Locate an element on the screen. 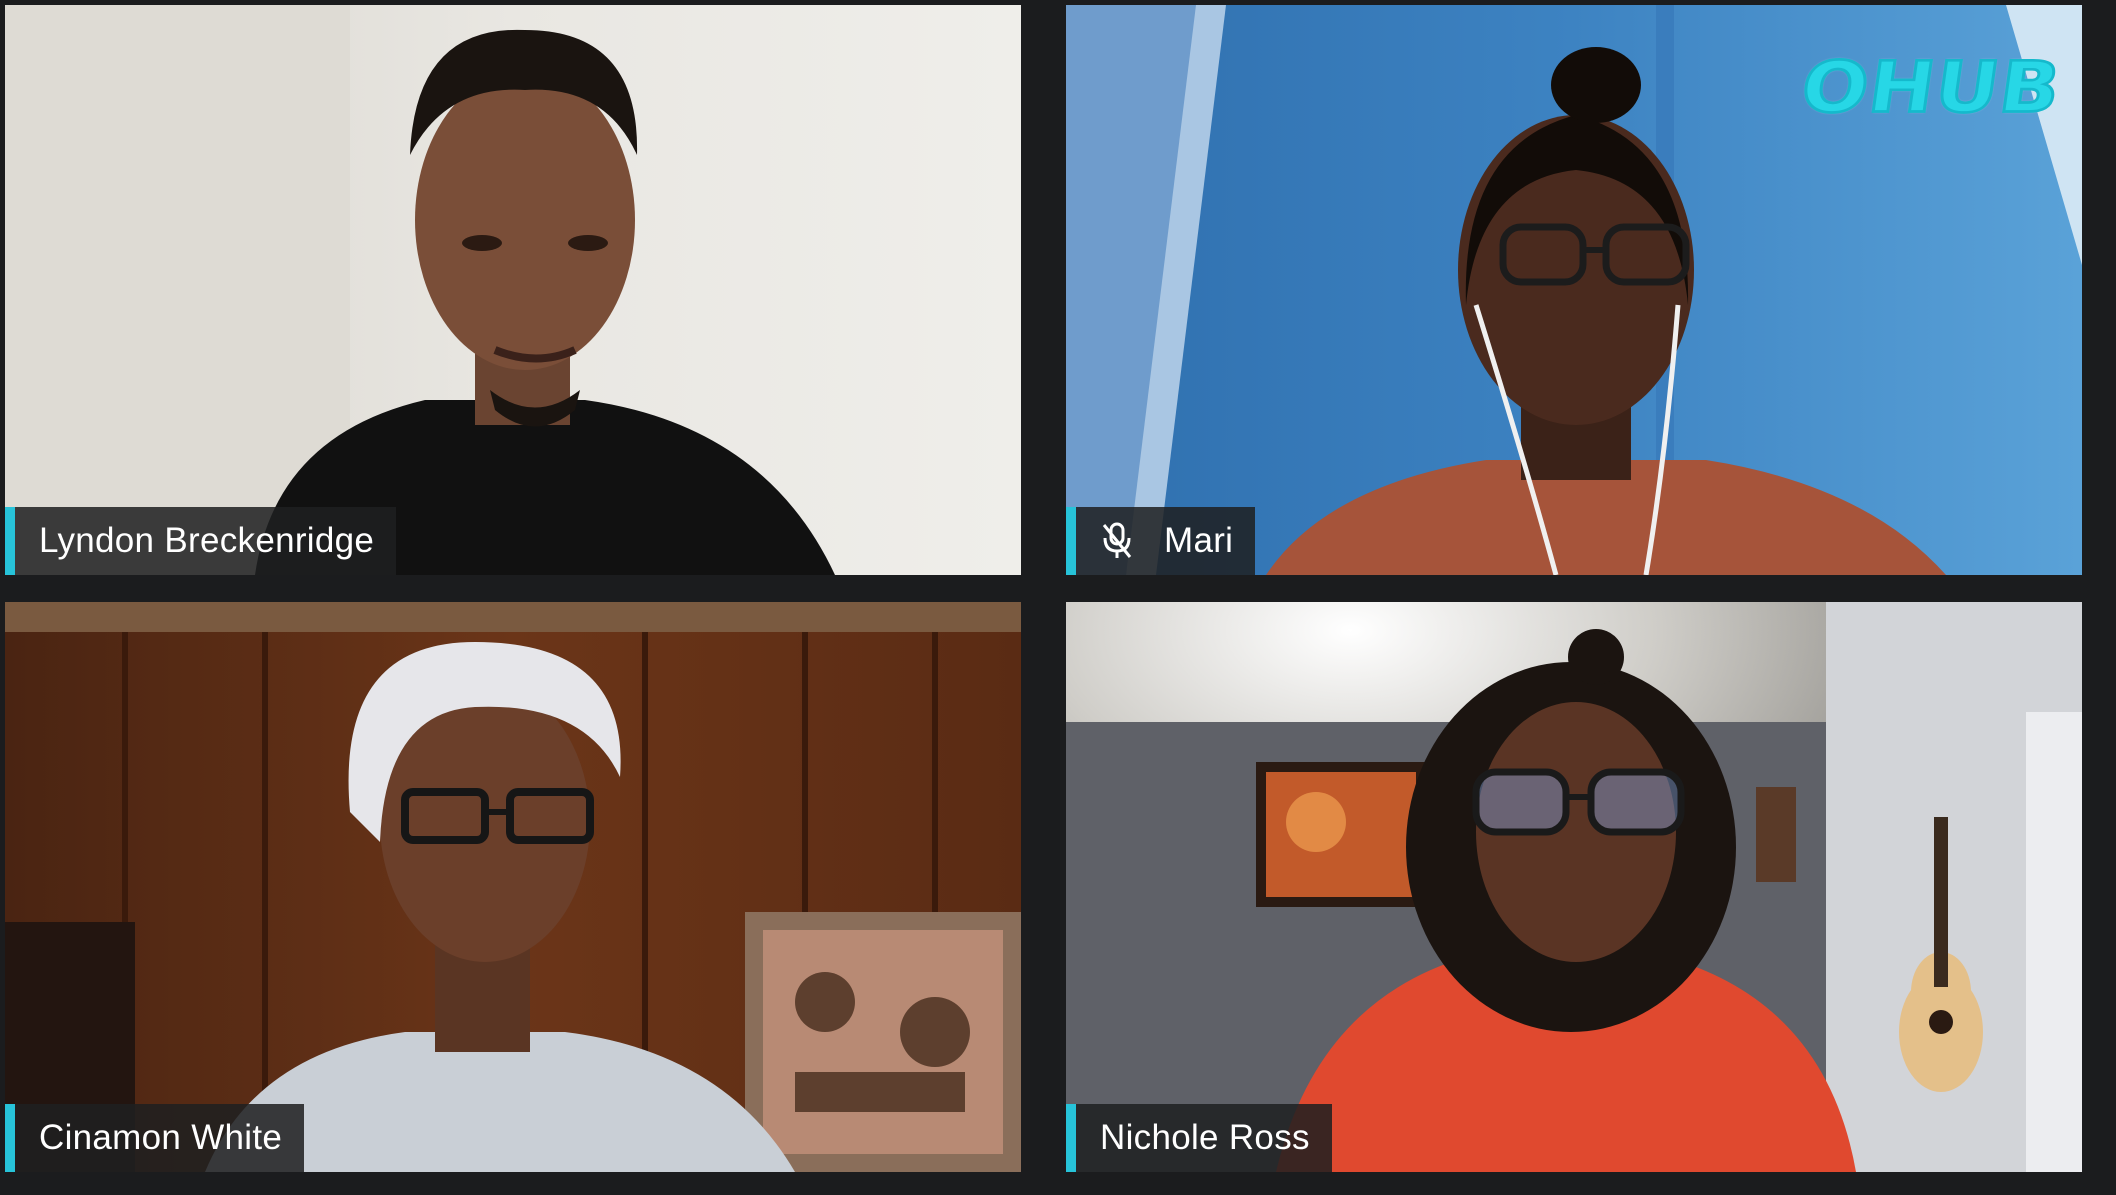 The width and height of the screenshot is (2116, 1195). participant-nameplate: Nichole Ross is located at coordinates (1199, 1138).